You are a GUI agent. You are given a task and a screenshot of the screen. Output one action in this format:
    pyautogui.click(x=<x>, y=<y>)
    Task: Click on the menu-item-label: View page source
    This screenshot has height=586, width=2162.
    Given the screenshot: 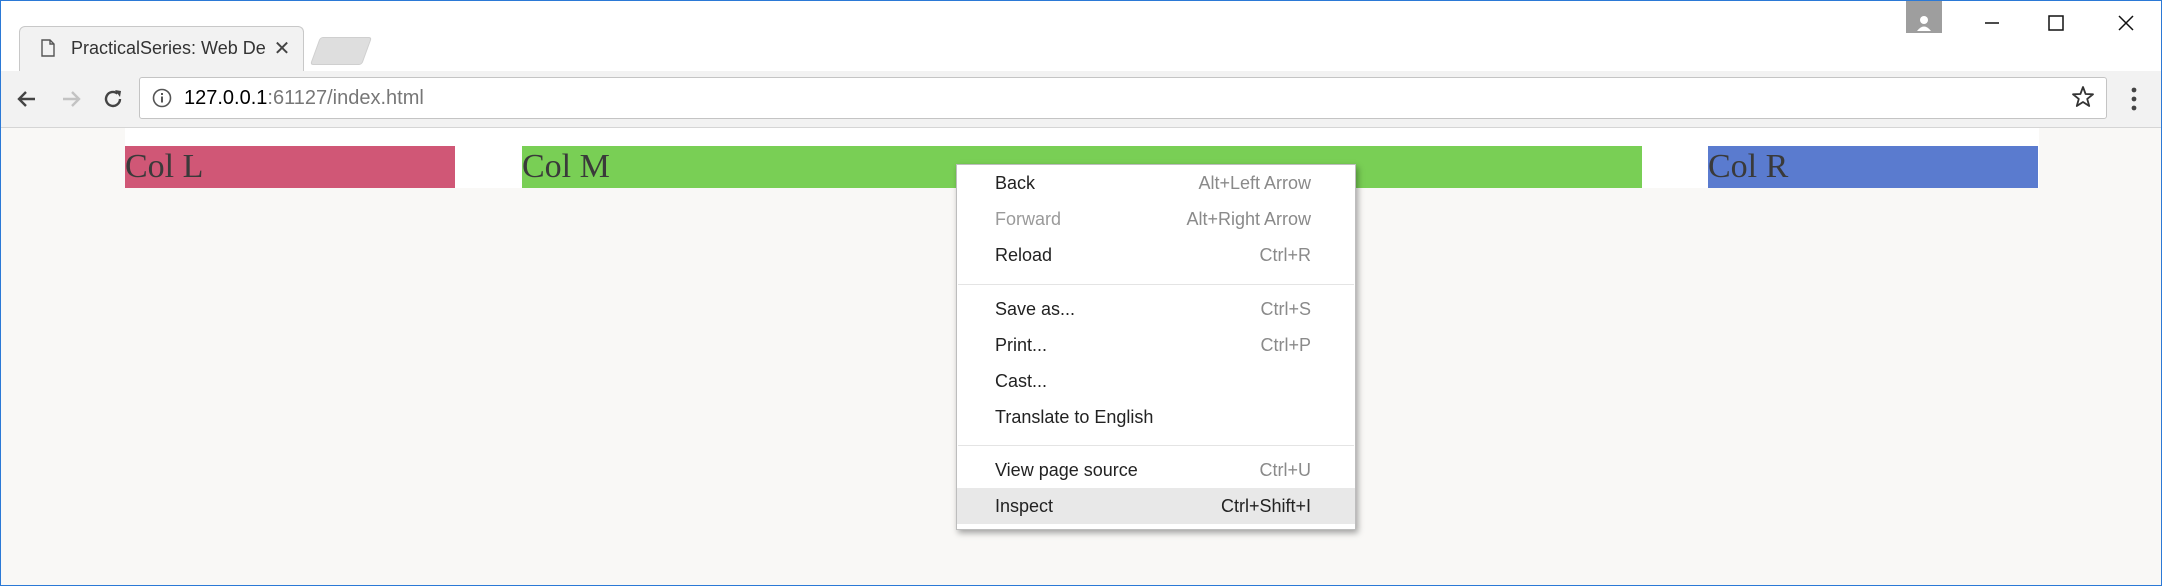 What is the action you would take?
    pyautogui.click(x=1066, y=469)
    